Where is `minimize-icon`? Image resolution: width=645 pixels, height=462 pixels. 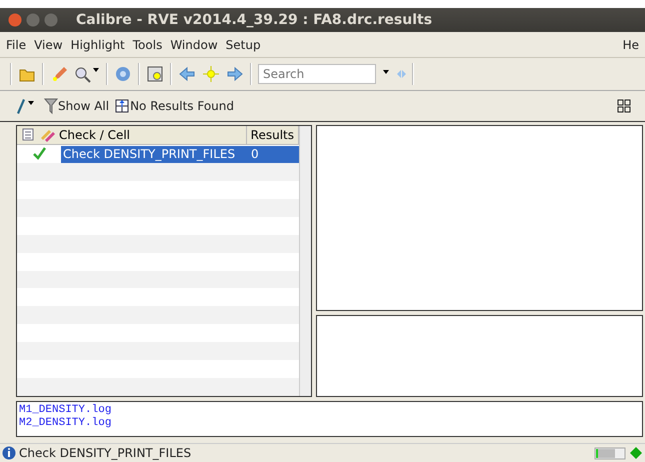 minimize-icon is located at coordinates (33, 20).